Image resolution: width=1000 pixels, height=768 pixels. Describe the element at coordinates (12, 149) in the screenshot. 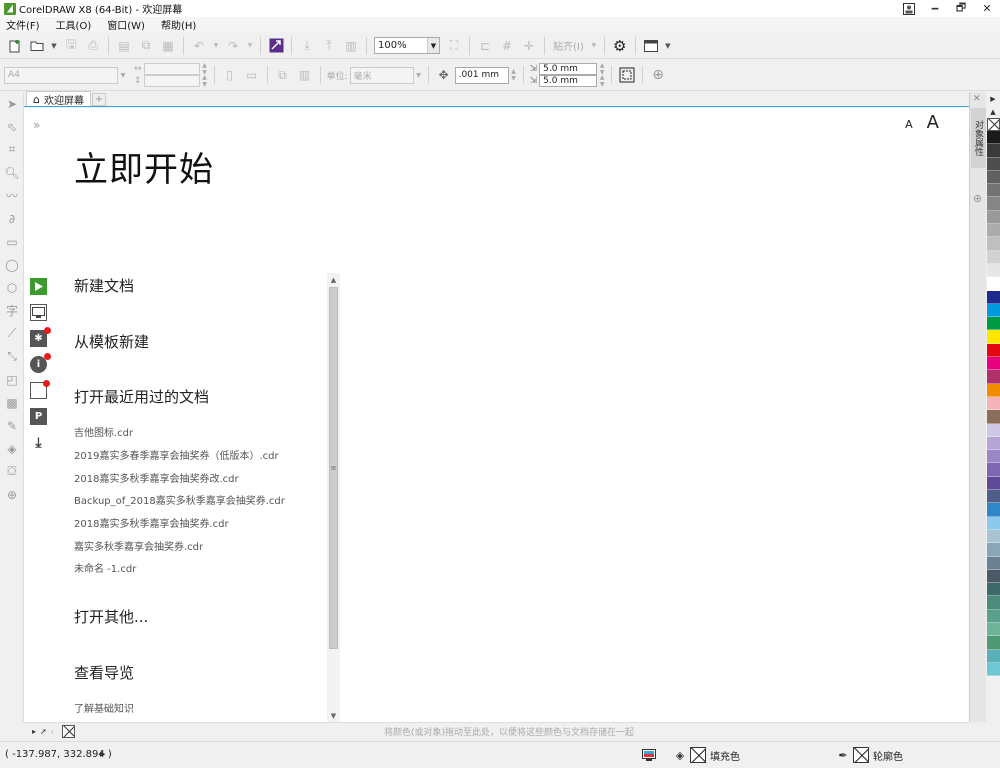

I see `crop-tool-icon: ⌗` at that location.